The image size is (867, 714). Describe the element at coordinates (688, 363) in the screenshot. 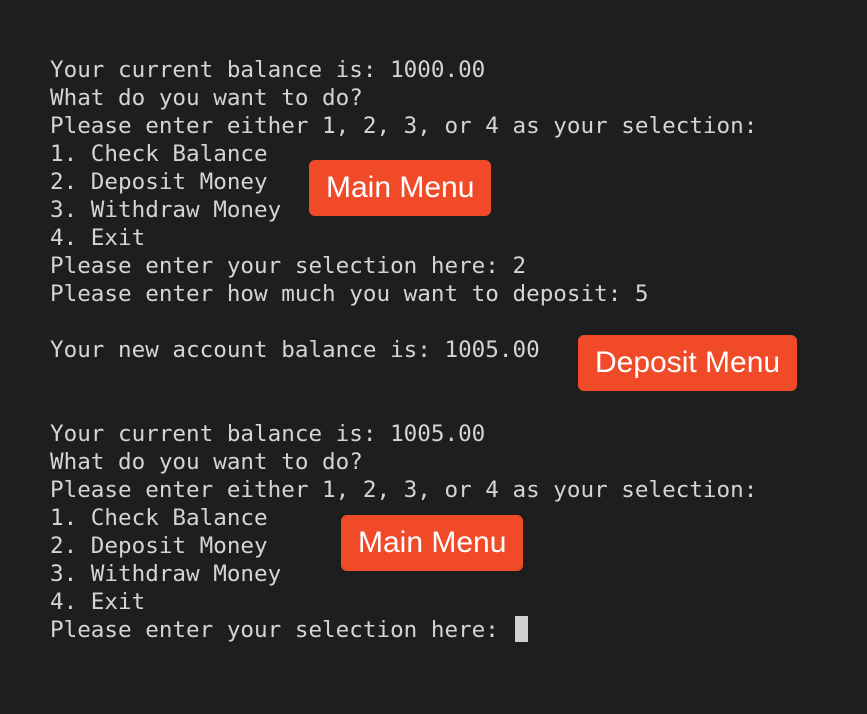

I see `deposit-menu-label: Deposit Menu` at that location.